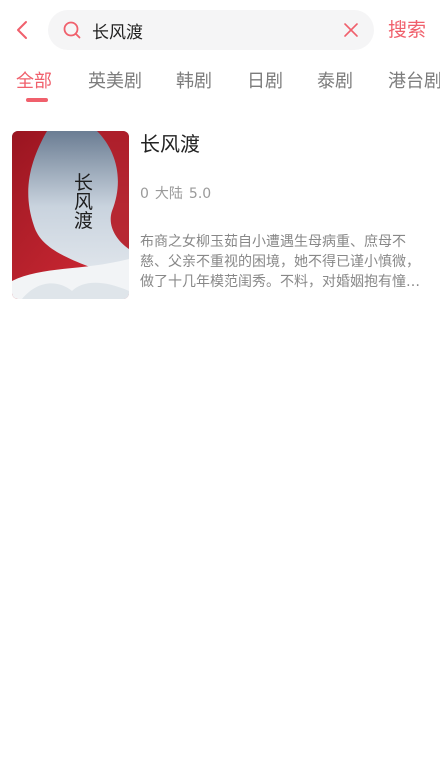 The width and height of the screenshot is (440, 775). I want to click on result-region: 大陆, so click(168, 194).